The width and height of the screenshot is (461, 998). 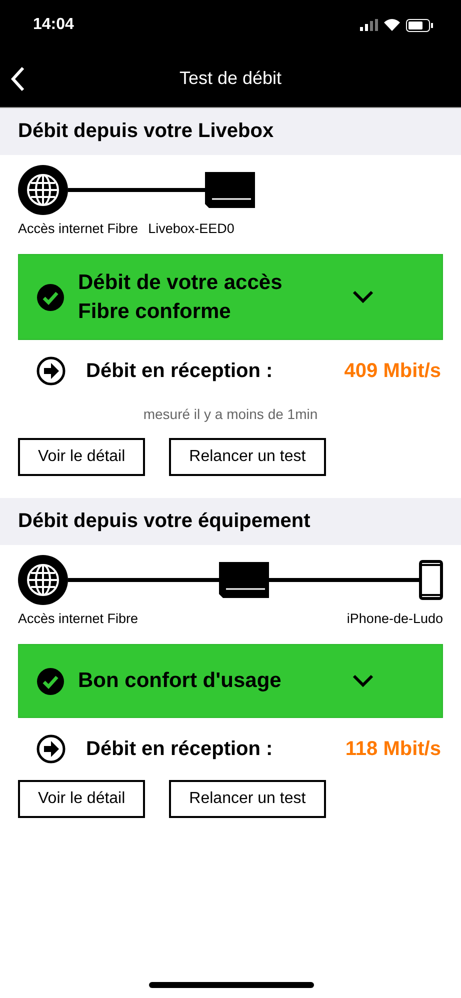 What do you see at coordinates (230, 78) in the screenshot?
I see `screen-title: Test de débit` at bounding box center [230, 78].